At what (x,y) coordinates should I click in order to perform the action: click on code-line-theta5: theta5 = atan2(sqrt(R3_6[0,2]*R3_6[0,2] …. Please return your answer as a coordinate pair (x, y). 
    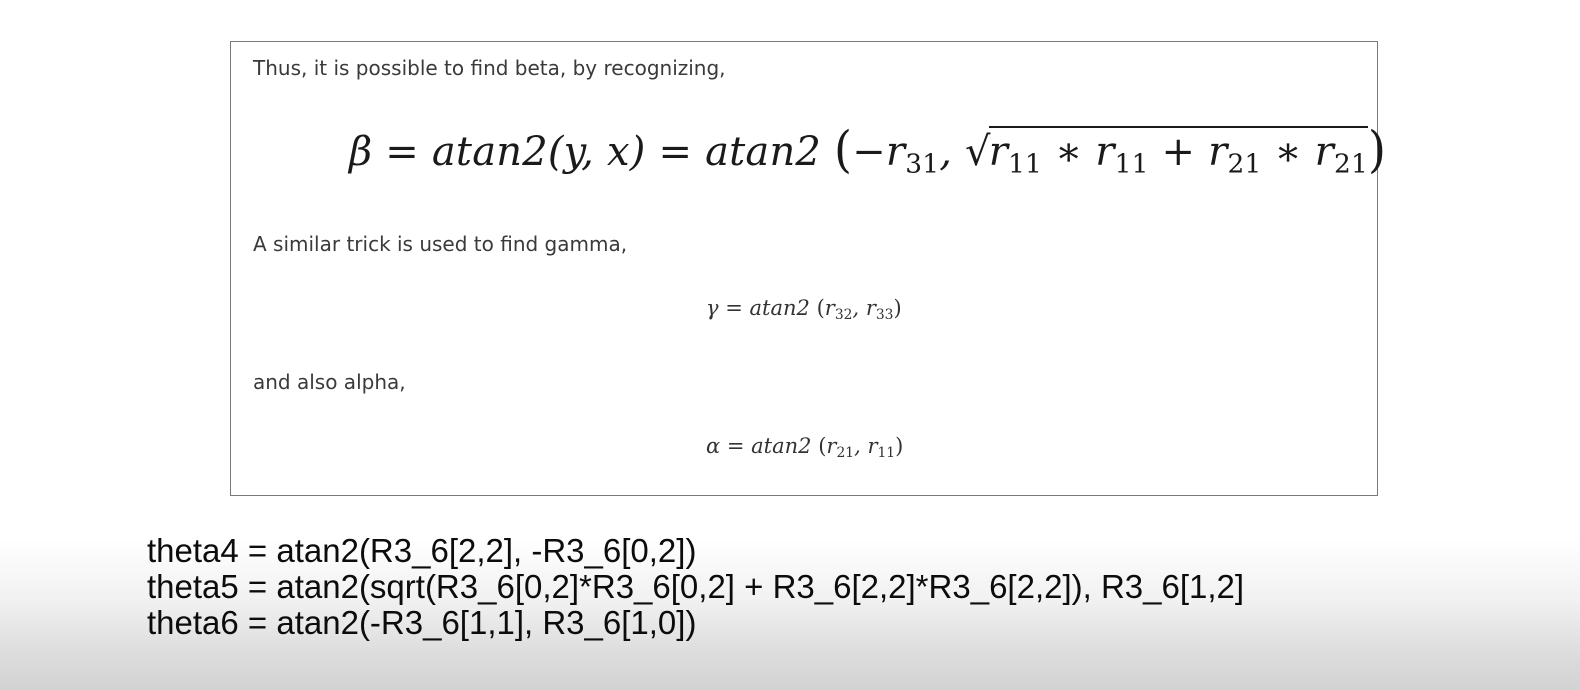
    Looking at the image, I should click on (696, 586).